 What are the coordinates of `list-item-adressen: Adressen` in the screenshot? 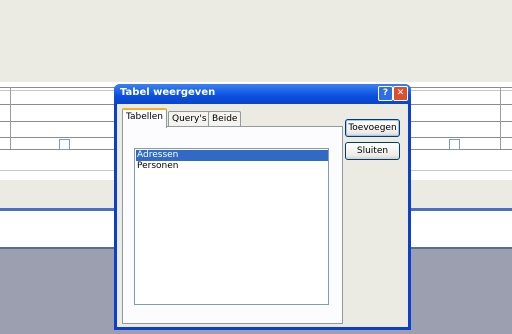 It's located at (232, 155).